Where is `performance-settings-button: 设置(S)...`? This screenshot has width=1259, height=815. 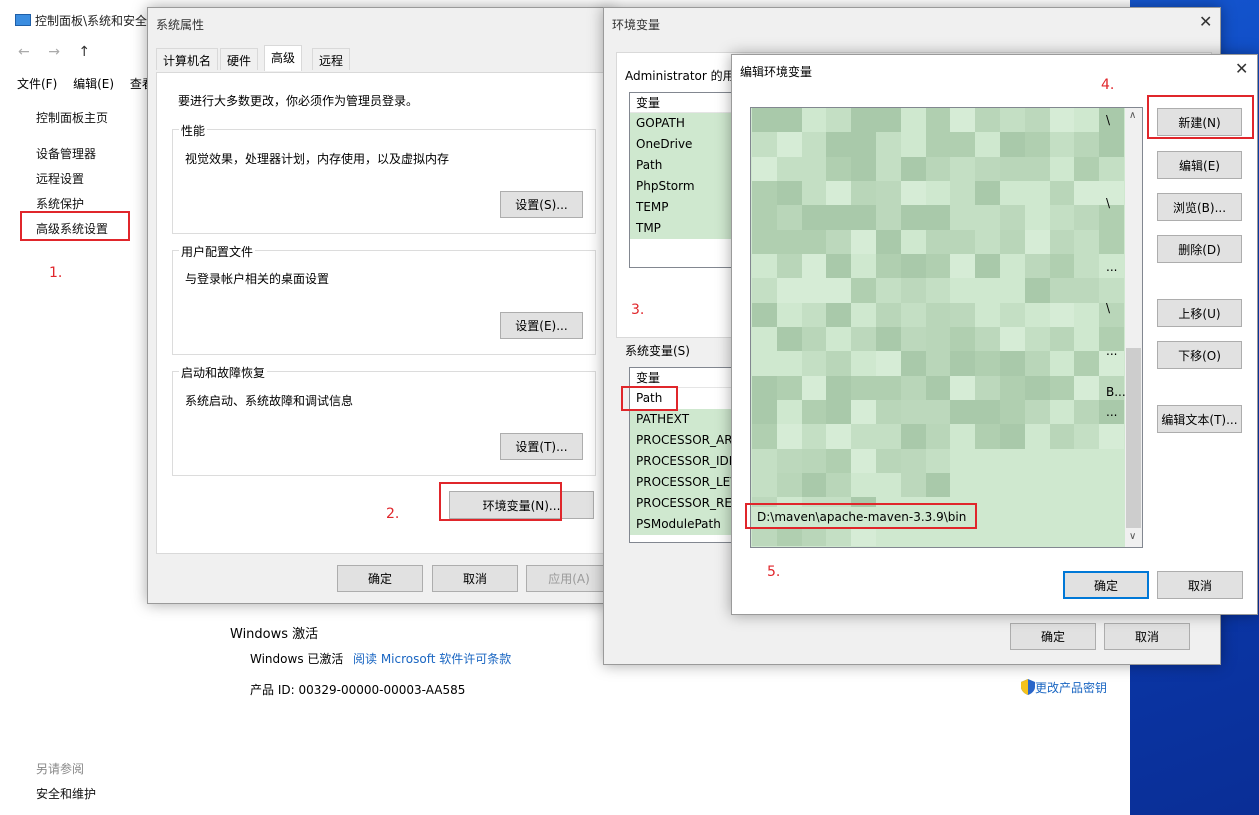 performance-settings-button: 设置(S)... is located at coordinates (541, 204).